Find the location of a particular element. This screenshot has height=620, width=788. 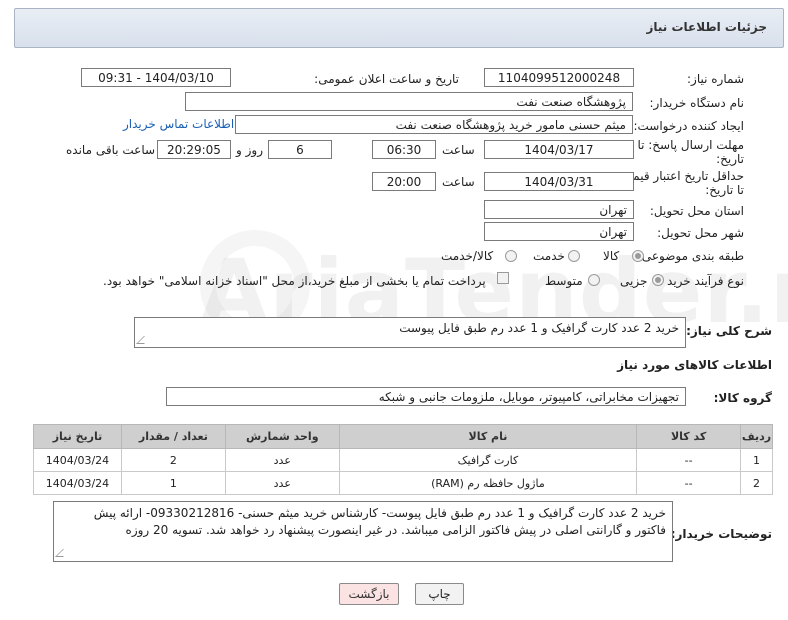

price-deadline-label-2: تا تاریخ: is located at coordinates (724, 190).